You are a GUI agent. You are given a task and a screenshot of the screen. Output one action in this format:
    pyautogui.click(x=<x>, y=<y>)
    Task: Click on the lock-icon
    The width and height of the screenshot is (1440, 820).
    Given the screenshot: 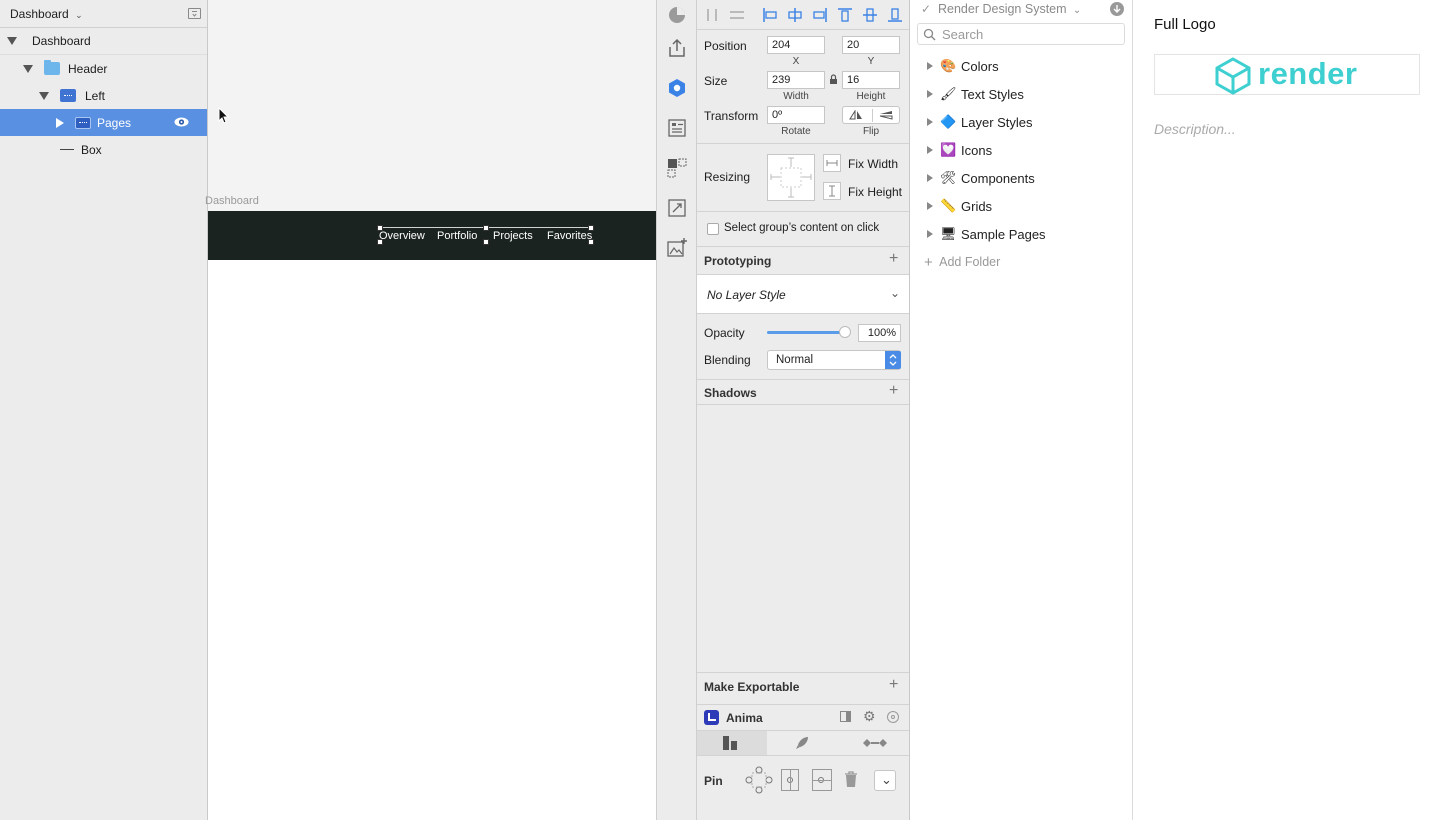 What is the action you would take?
    pyautogui.click(x=833, y=79)
    